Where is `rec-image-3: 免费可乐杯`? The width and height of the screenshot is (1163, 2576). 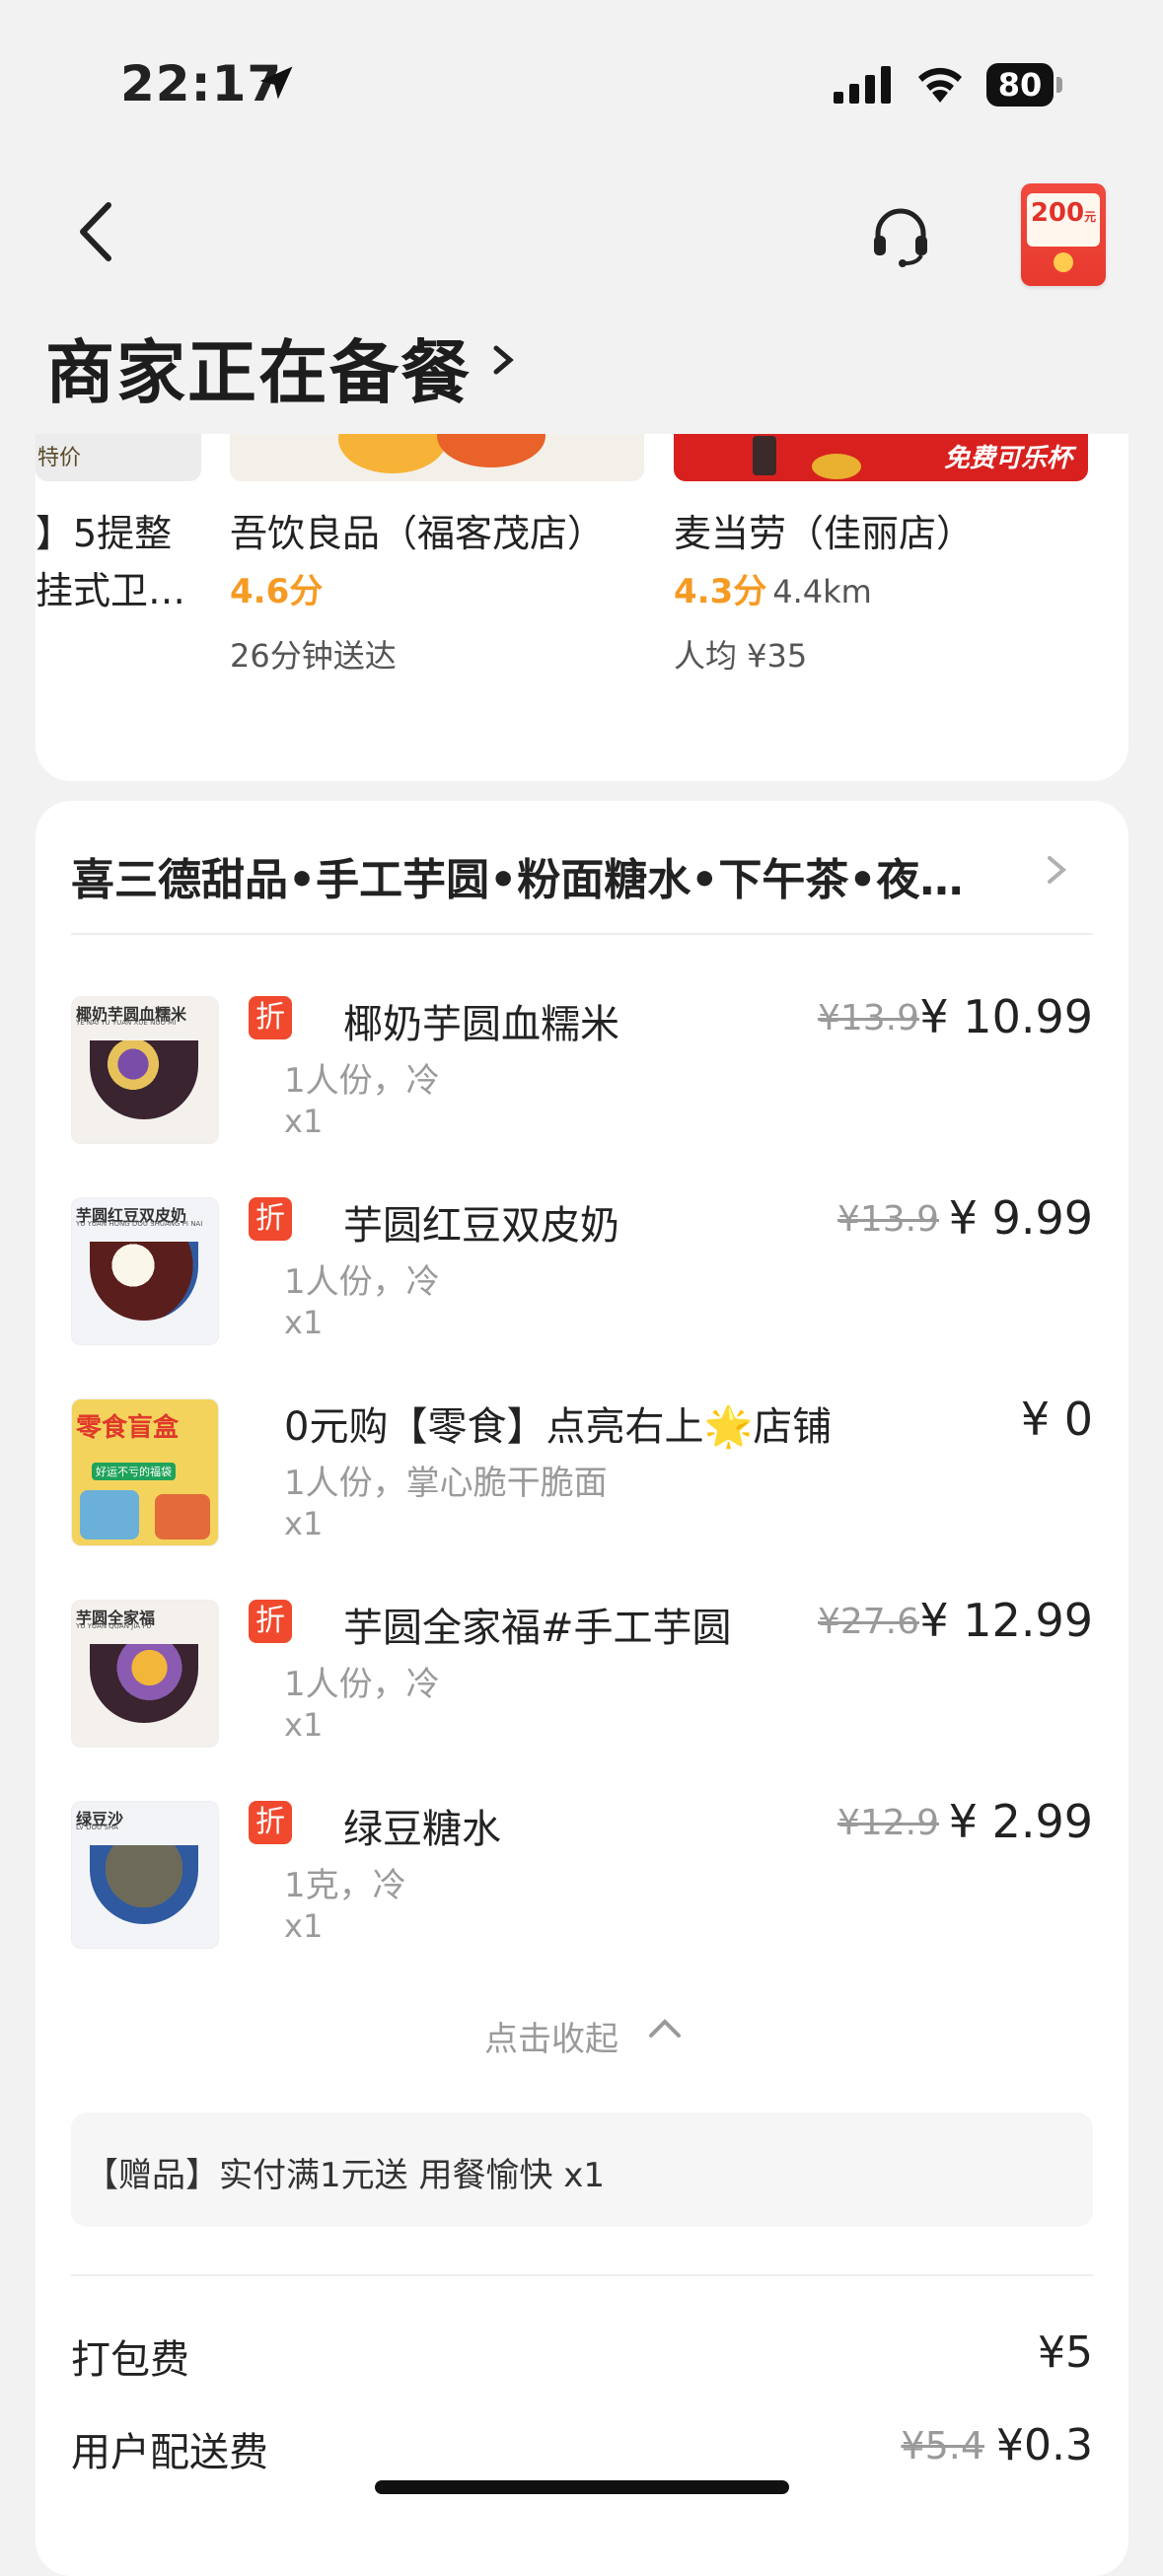 rec-image-3: 免费可乐杯 is located at coordinates (881, 457).